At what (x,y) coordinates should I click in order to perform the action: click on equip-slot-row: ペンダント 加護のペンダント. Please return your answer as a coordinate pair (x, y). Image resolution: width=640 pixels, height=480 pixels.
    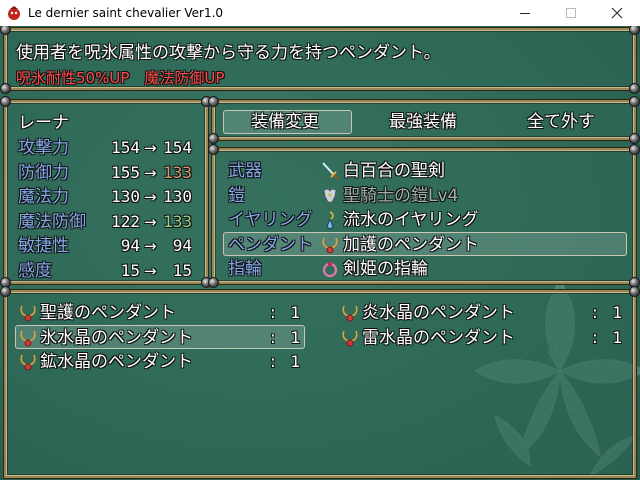
    Looking at the image, I should click on (425, 245).